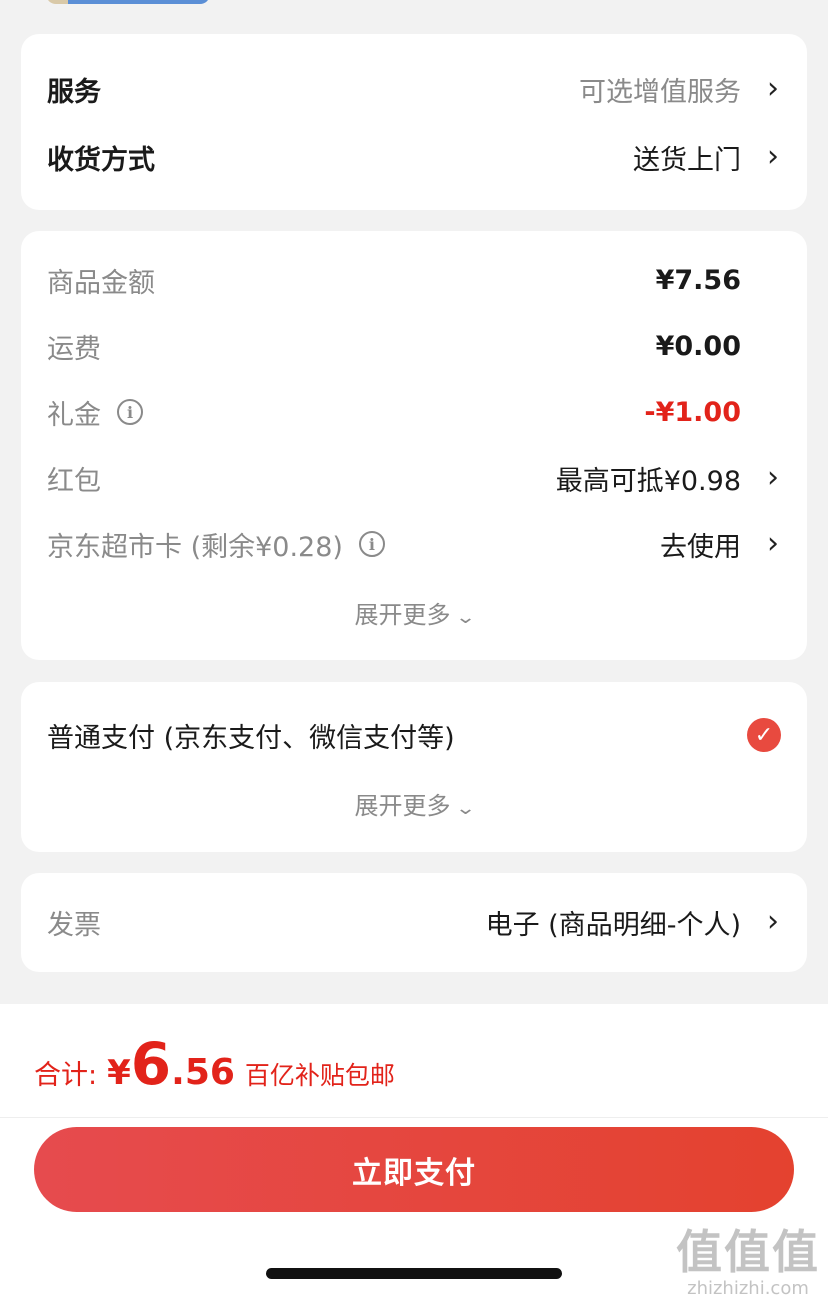 The width and height of the screenshot is (828, 1298). What do you see at coordinates (413, 478) in the screenshot?
I see `redpacket-row: 红包 最高可抵¥0.98 ›` at bounding box center [413, 478].